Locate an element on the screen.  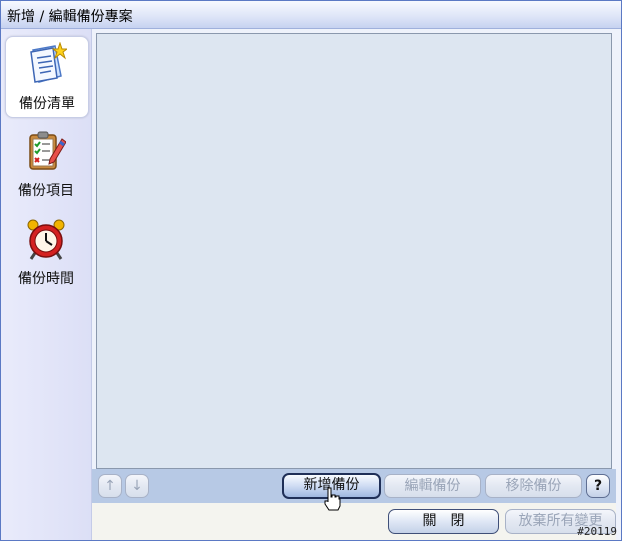
sidebar-item-backup-items: 備份項目 is located at coordinates (46, 164).